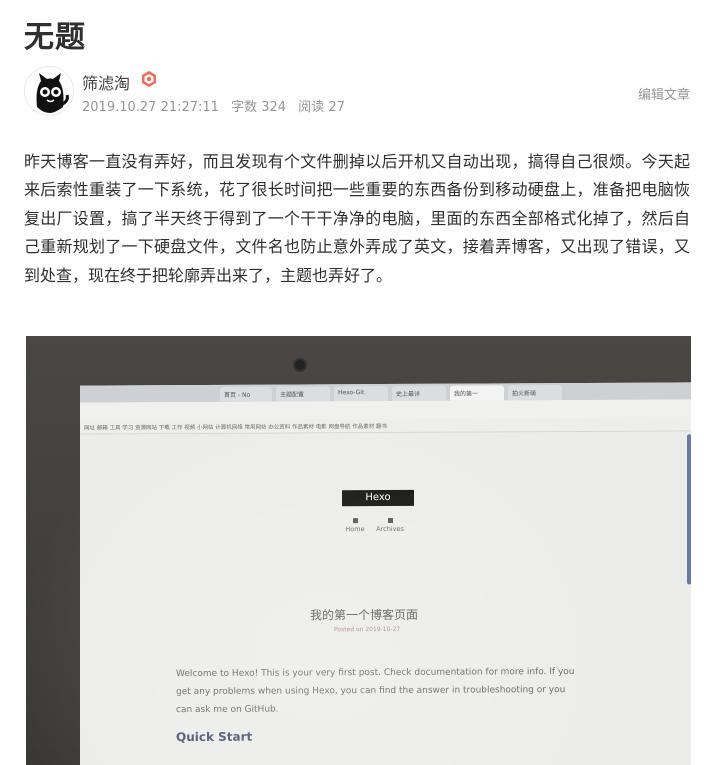 The height and width of the screenshot is (765, 708). What do you see at coordinates (303, 394) in the screenshot?
I see `browser-tab: 主题配置` at bounding box center [303, 394].